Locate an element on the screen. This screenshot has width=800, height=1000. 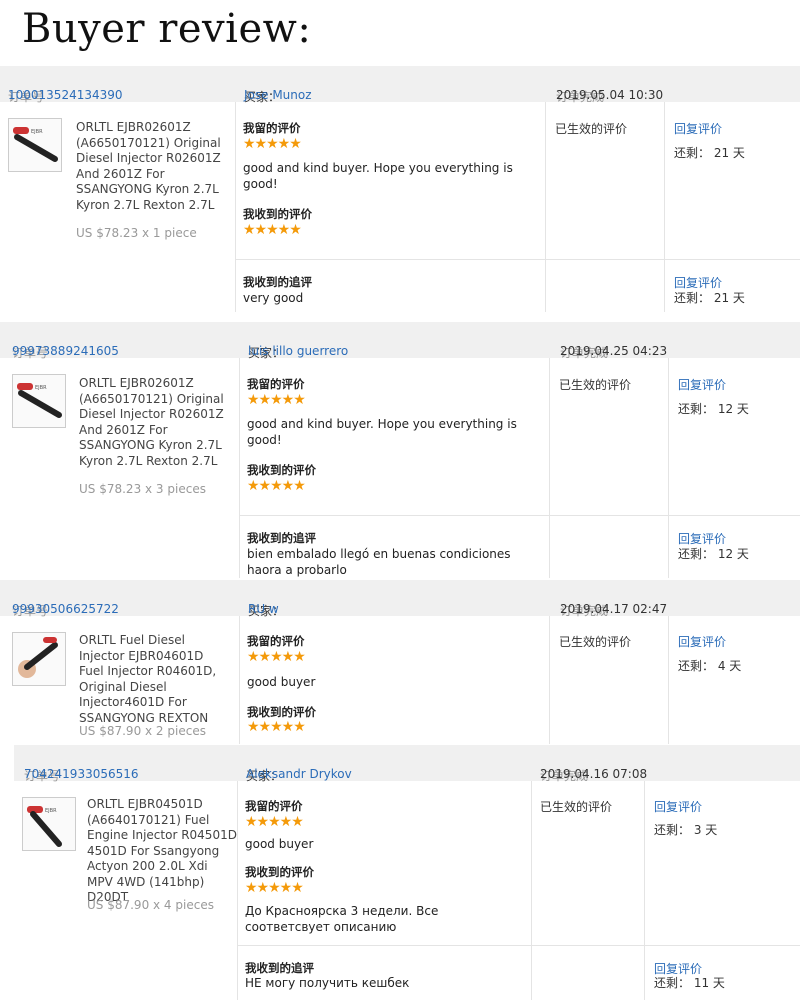
buyer-name-link: Aleksandr Drykov is located at coordinates (299, 774).